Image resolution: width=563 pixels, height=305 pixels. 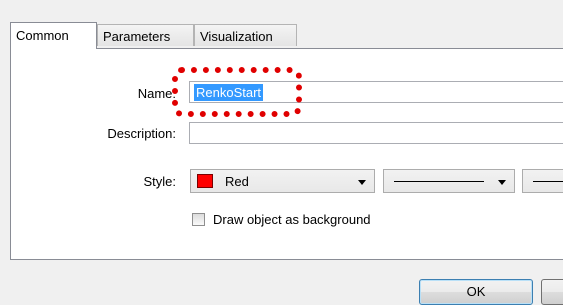 I want to click on tab-parameters-label: Parameters, so click(x=137, y=36).